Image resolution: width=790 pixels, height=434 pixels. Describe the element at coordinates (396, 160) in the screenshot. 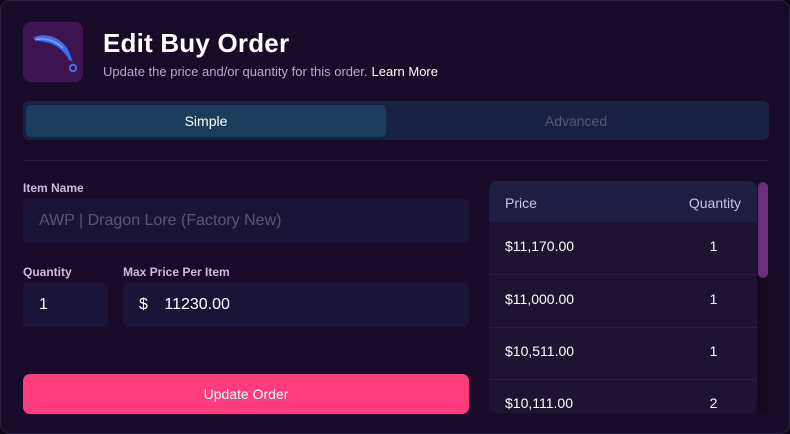

I see `section-divider` at that location.